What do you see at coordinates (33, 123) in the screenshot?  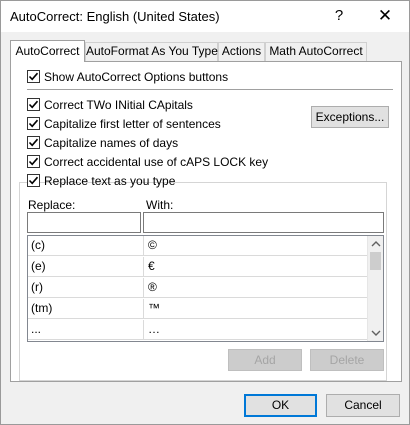 I see `capitalize-first-letter-checkbox` at bounding box center [33, 123].